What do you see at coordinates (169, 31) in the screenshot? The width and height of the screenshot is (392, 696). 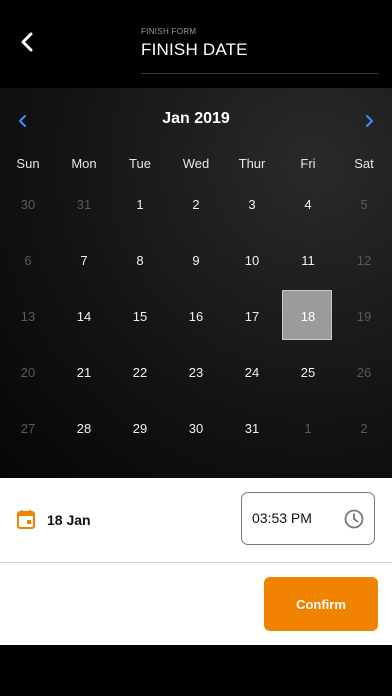 I see `header-subtitle: FINISH FORM` at bounding box center [169, 31].